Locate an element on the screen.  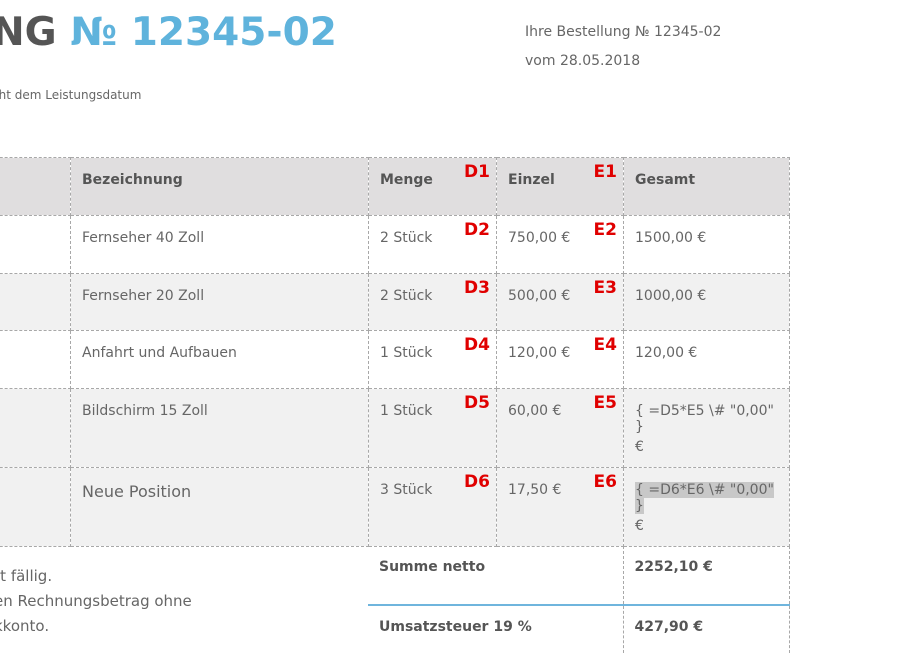
header-menge-label: Menge is located at coordinates (406, 180).